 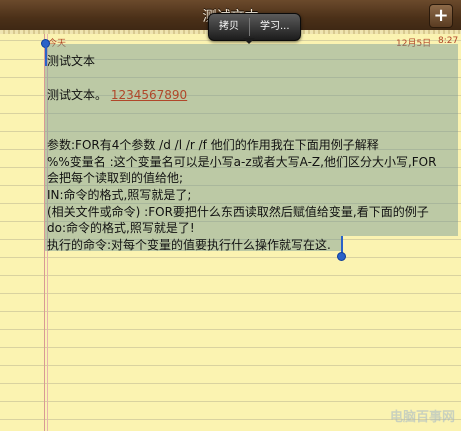 I want to click on phone-link: 1234567890, so click(x=149, y=95).